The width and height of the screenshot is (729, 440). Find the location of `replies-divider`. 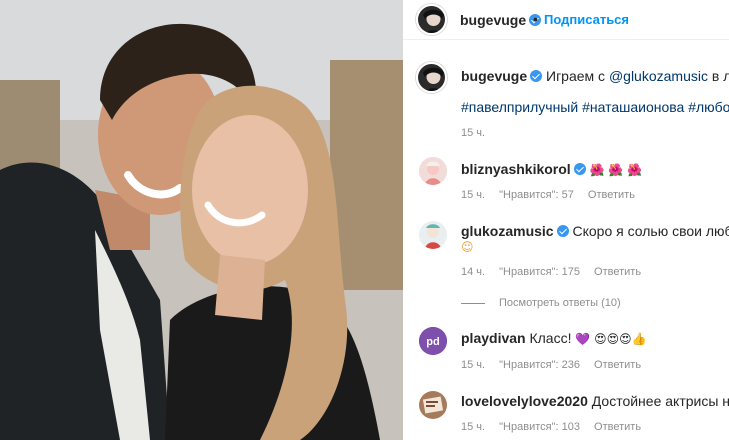

replies-divider is located at coordinates (473, 303).